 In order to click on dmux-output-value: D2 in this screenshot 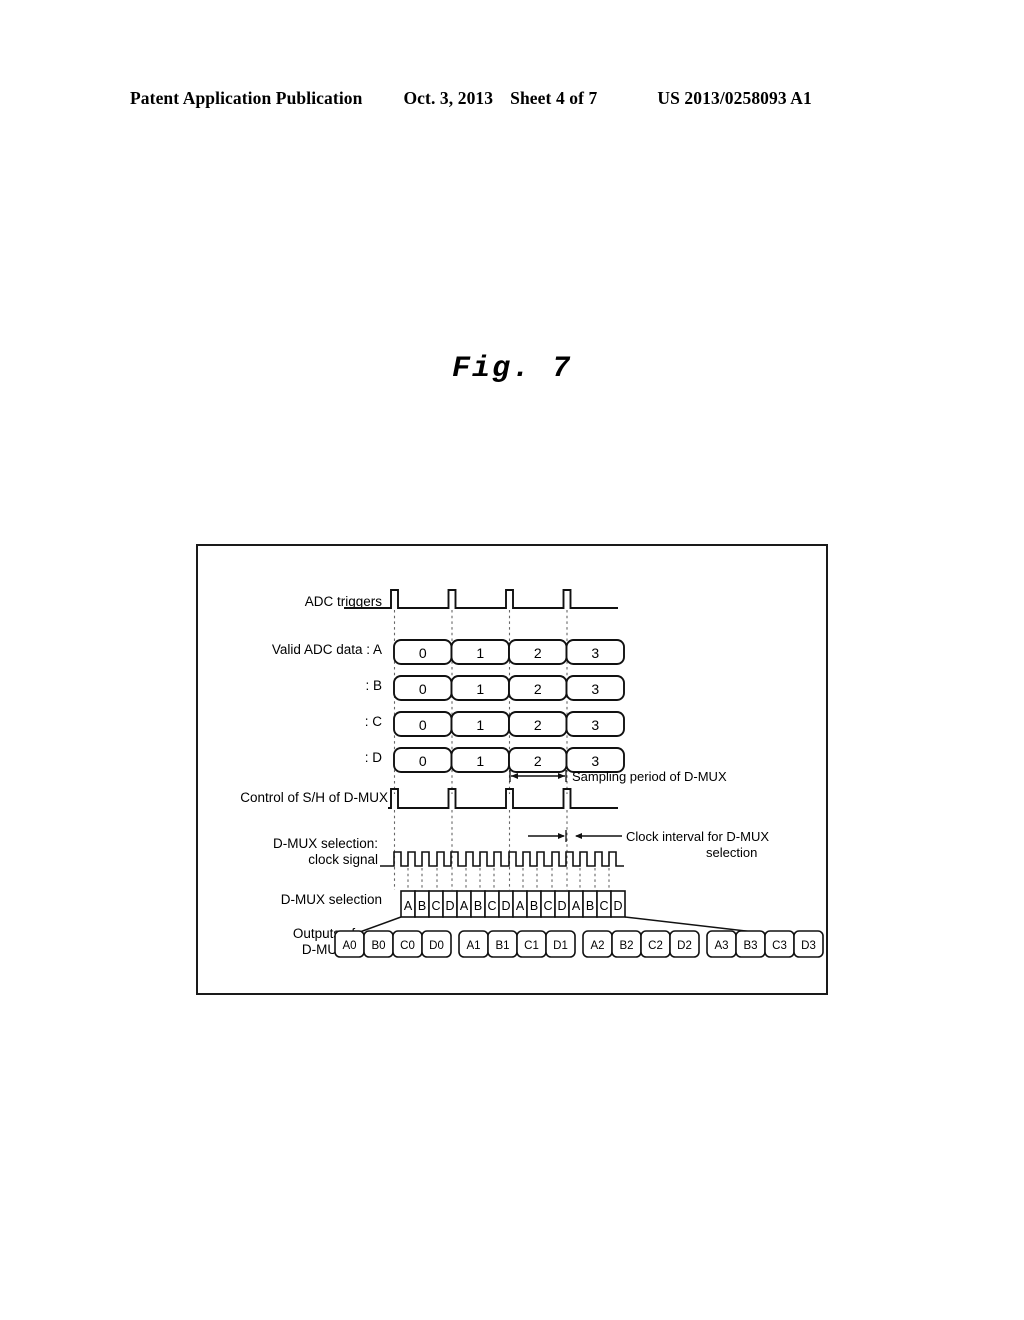, I will do `click(684, 946)`.